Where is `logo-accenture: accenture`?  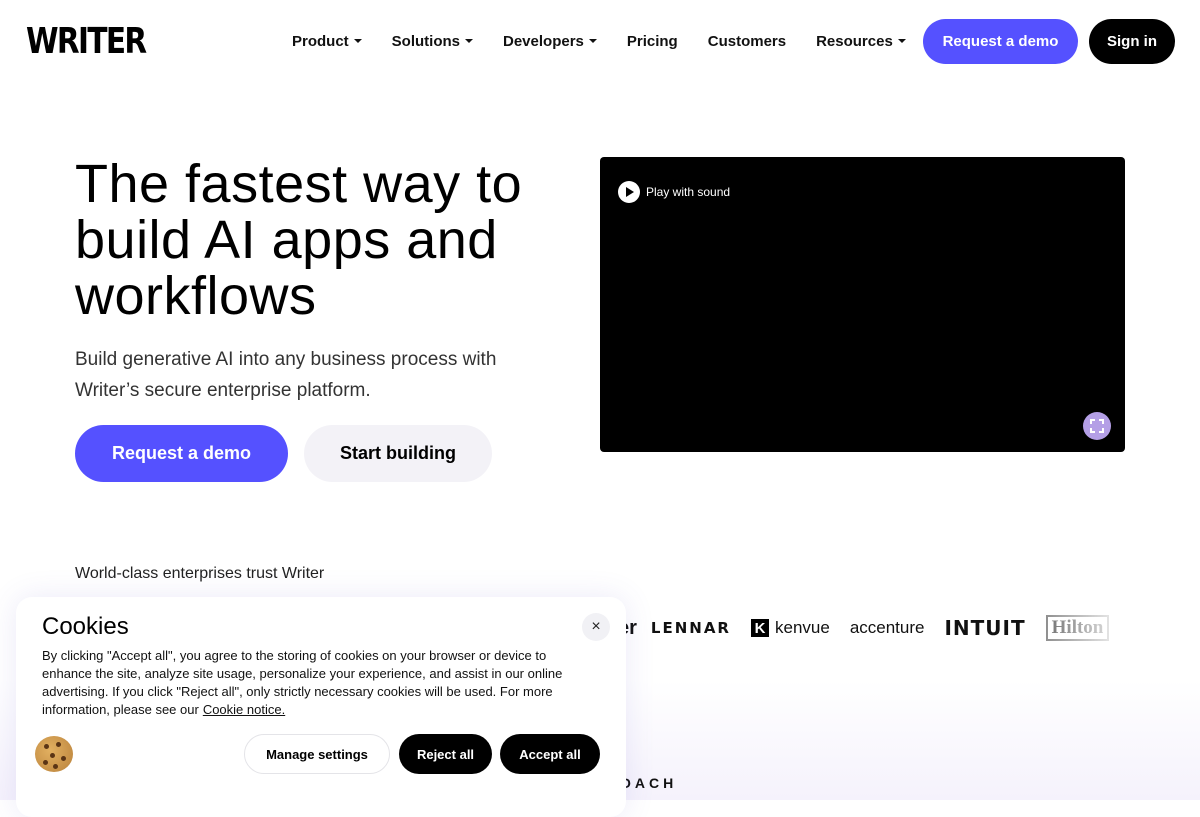
logo-accenture: accenture is located at coordinates (887, 627).